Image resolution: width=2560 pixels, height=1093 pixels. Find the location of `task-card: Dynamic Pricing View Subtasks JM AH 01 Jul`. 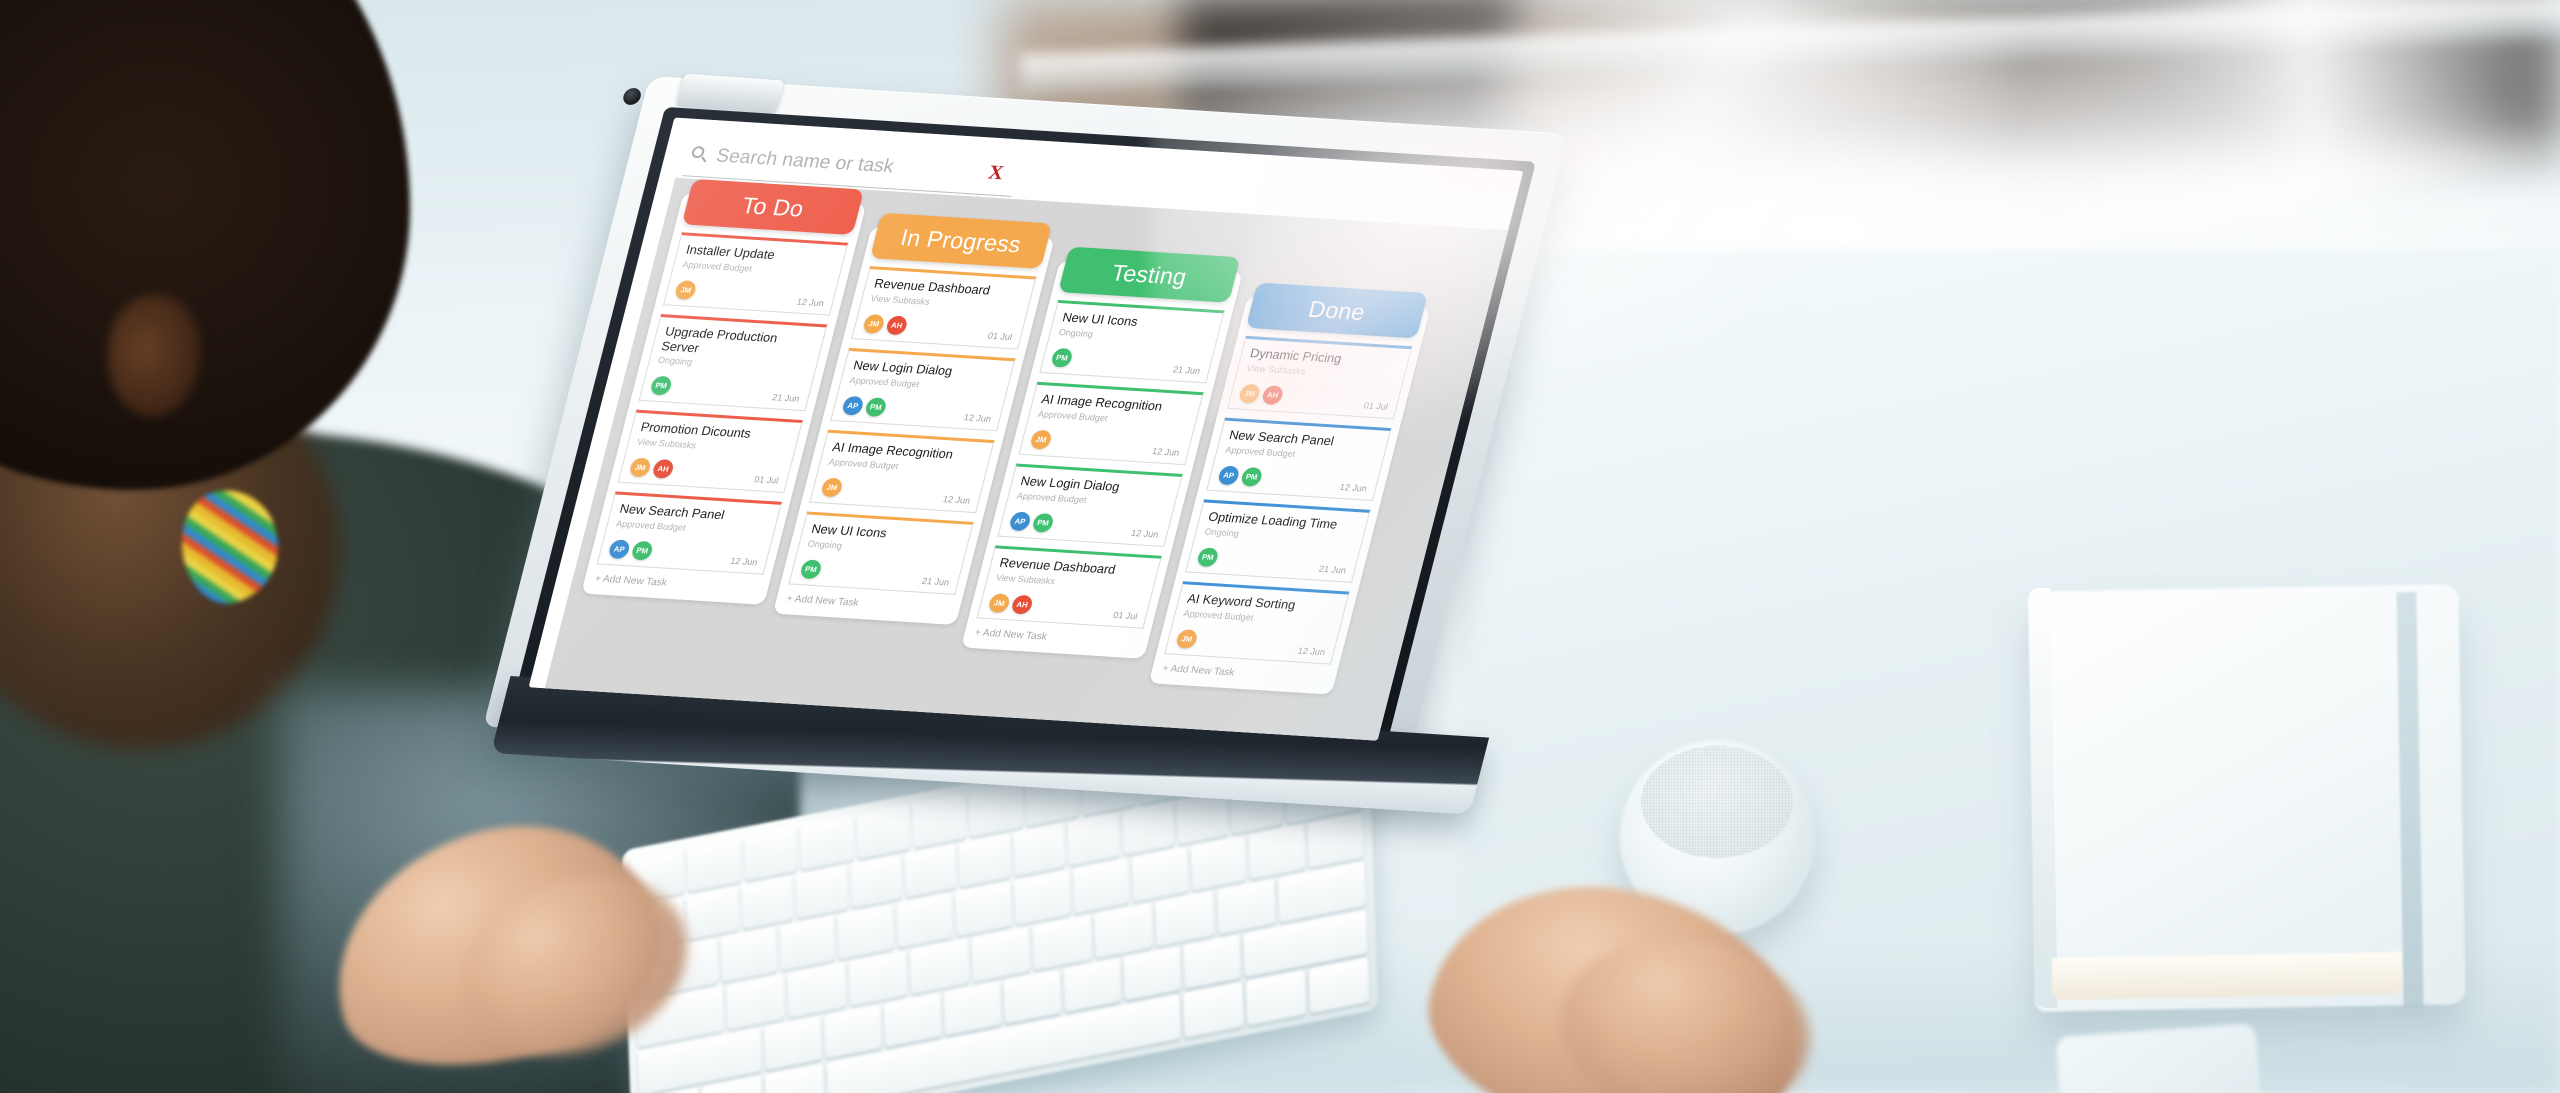

task-card: Dynamic Pricing View Subtasks JM AH 01 Jul is located at coordinates (1320, 377).